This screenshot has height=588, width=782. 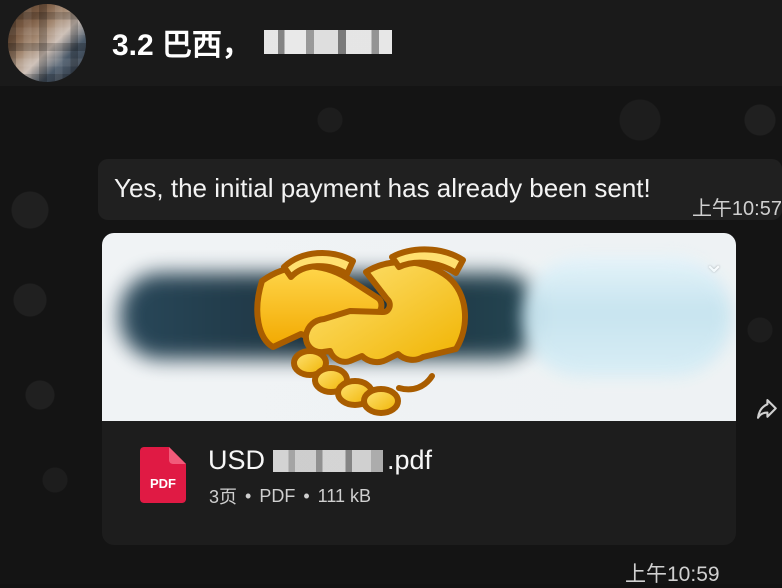 What do you see at coordinates (410, 460) in the screenshot?
I see `file-name-suffix: .pdf` at bounding box center [410, 460].